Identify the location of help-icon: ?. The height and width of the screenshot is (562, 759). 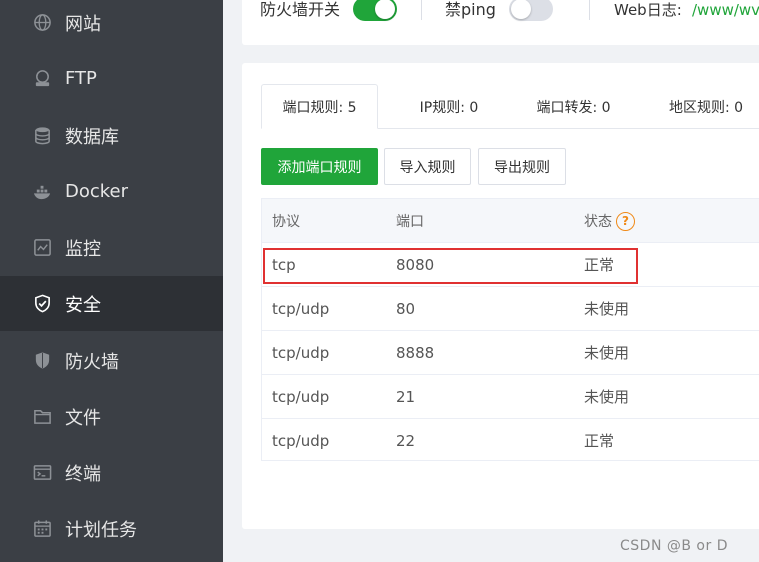
(625, 221).